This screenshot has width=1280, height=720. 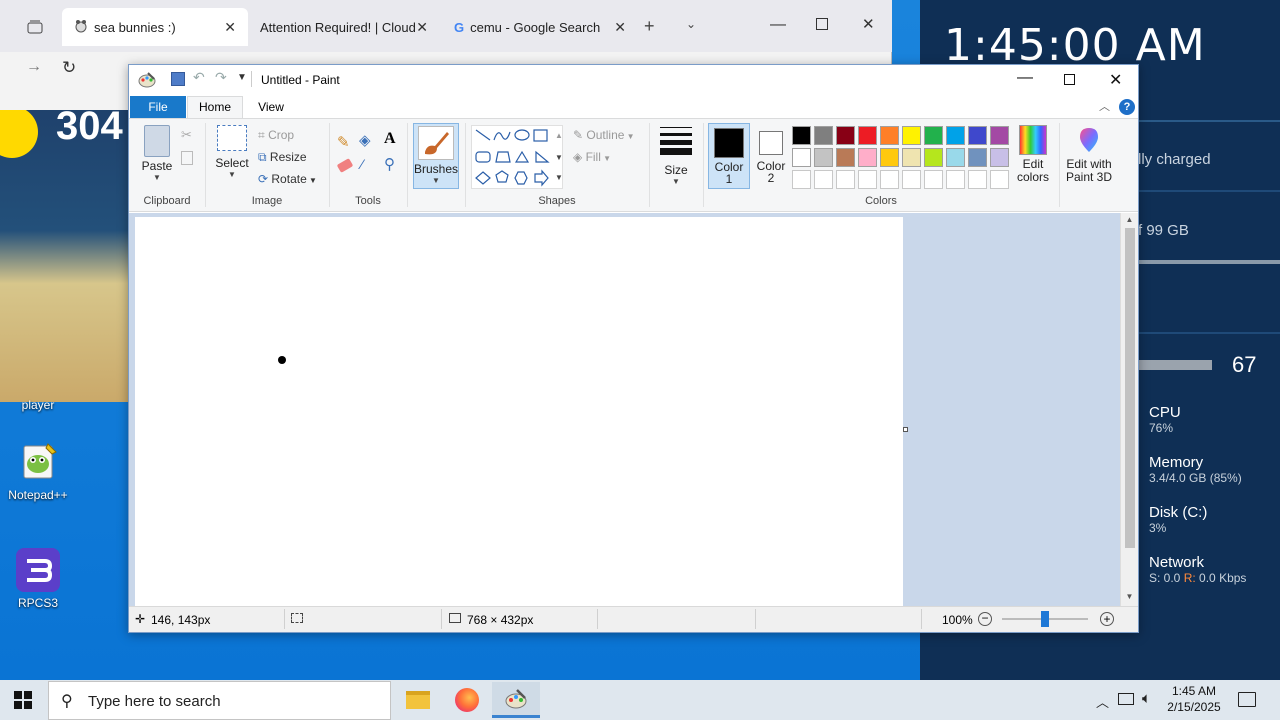 I want to click on redo-icon: ↷, so click(x=221, y=77).